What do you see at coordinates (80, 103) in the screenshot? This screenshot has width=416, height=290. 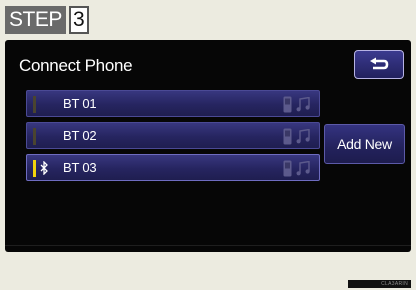 I see `device-label: BT 01` at bounding box center [80, 103].